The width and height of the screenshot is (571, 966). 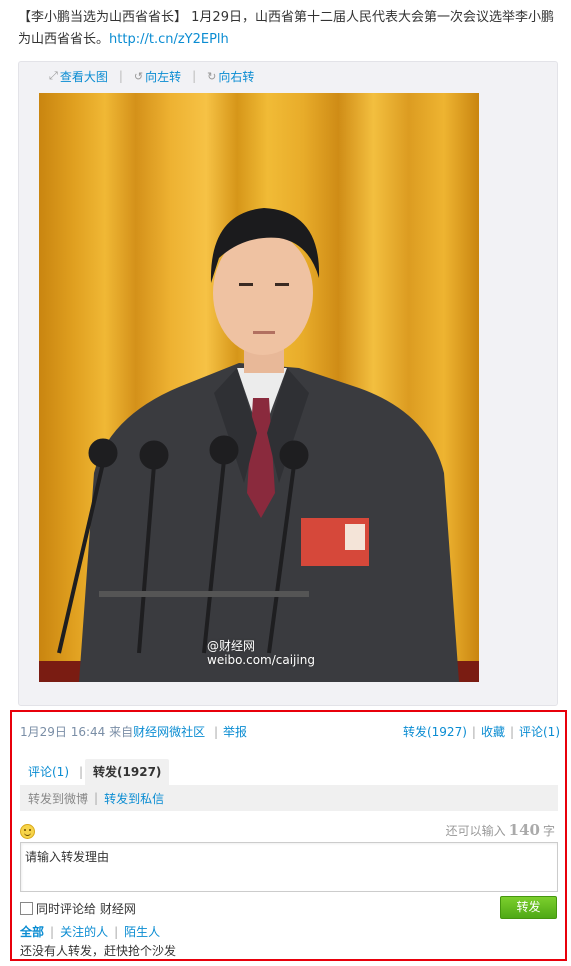 What do you see at coordinates (261, 660) in the screenshot?
I see `watermark-line-2: weibo.com/caijing` at bounding box center [261, 660].